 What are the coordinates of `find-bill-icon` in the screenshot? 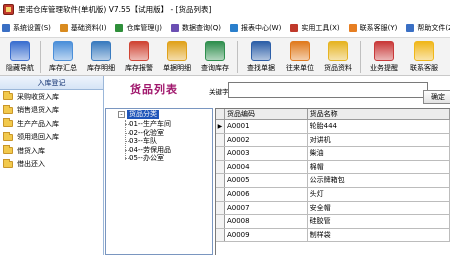 It's located at (261, 51).